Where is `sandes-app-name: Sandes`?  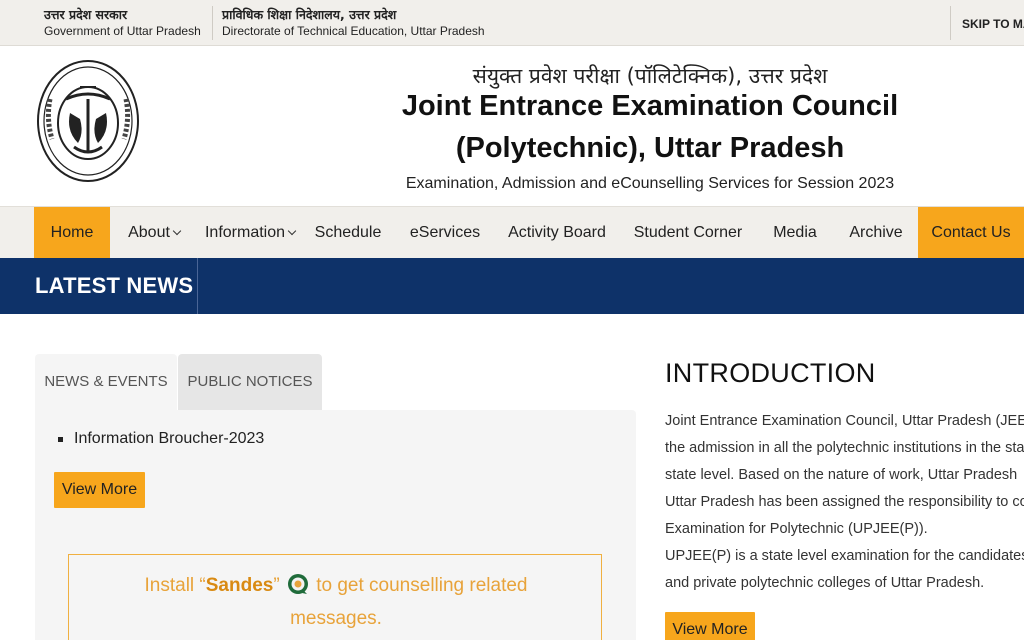
sandes-app-name: Sandes is located at coordinates (239, 585).